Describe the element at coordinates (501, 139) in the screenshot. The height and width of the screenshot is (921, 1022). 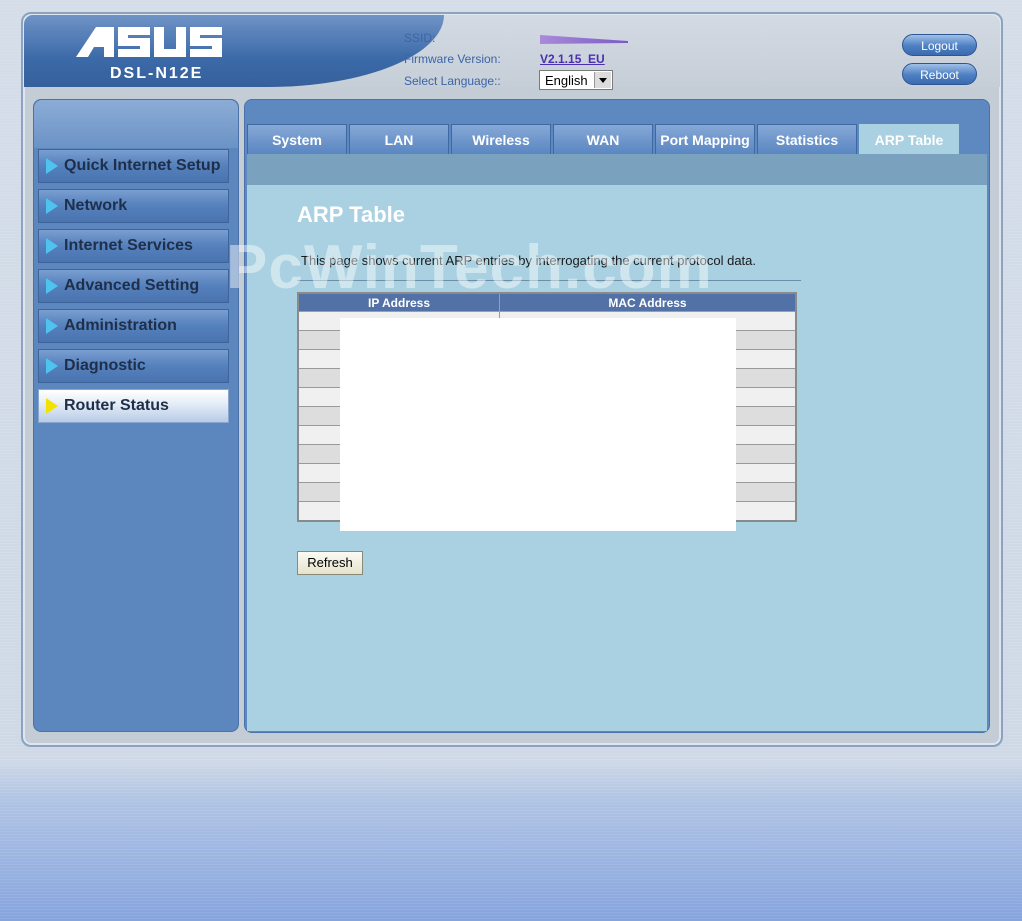
I see `tab-wireless: Wireless` at that location.